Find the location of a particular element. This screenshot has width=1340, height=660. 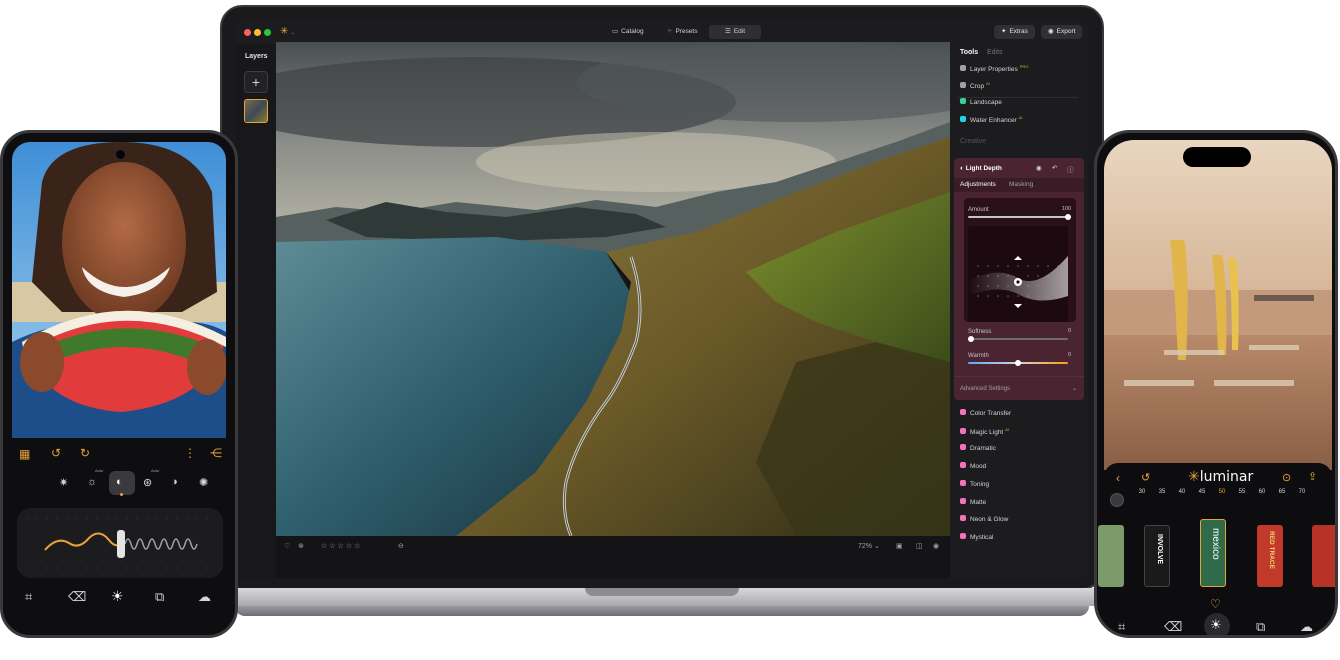

tool-item-label: Crop is located at coordinates (977, 87).